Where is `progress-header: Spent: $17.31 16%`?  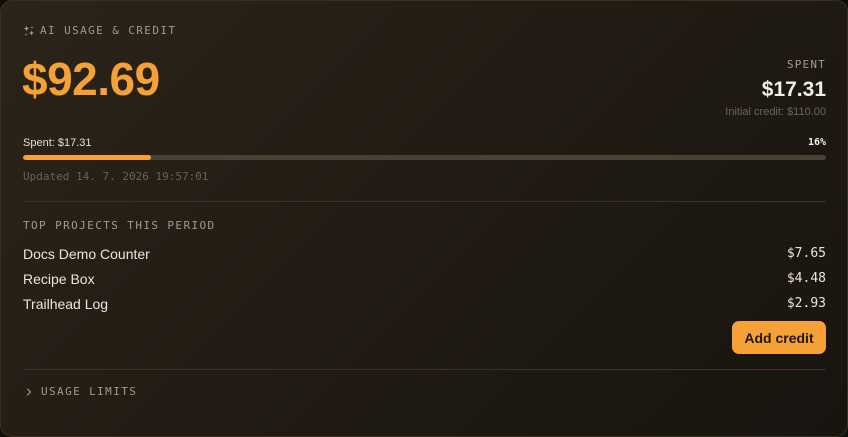 progress-header: Spent: $17.31 16% is located at coordinates (424, 143).